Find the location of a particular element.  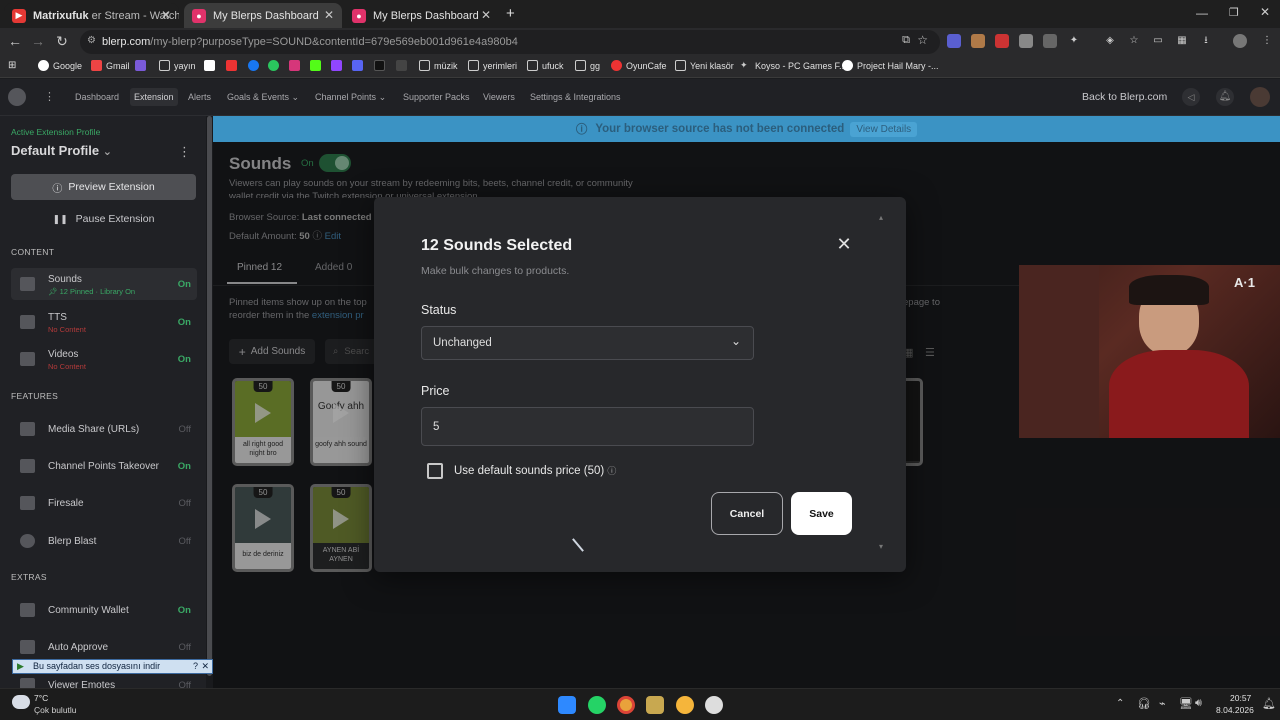

cast-icon: ⧉ is located at coordinates (906, 40).